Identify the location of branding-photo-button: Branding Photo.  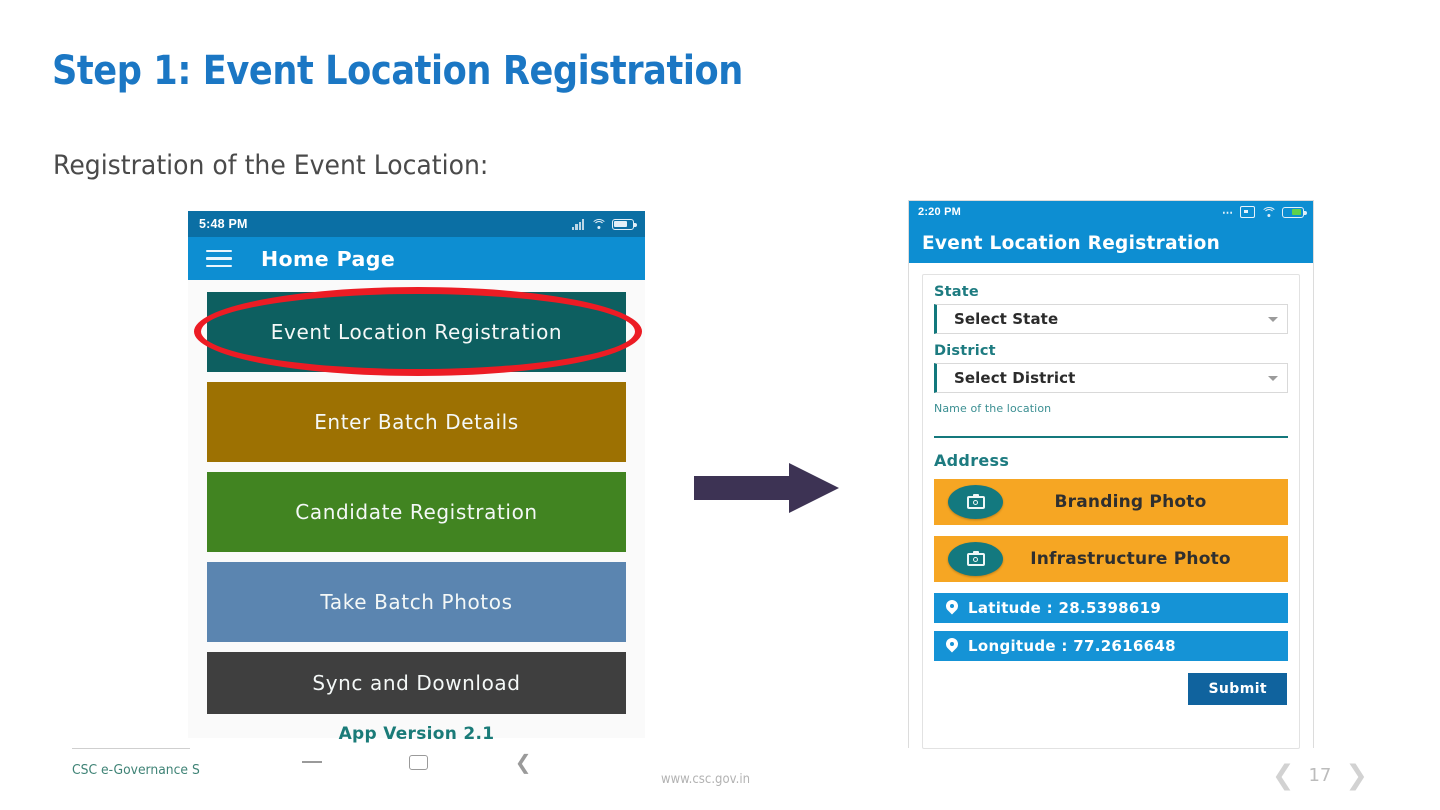
(1111, 502).